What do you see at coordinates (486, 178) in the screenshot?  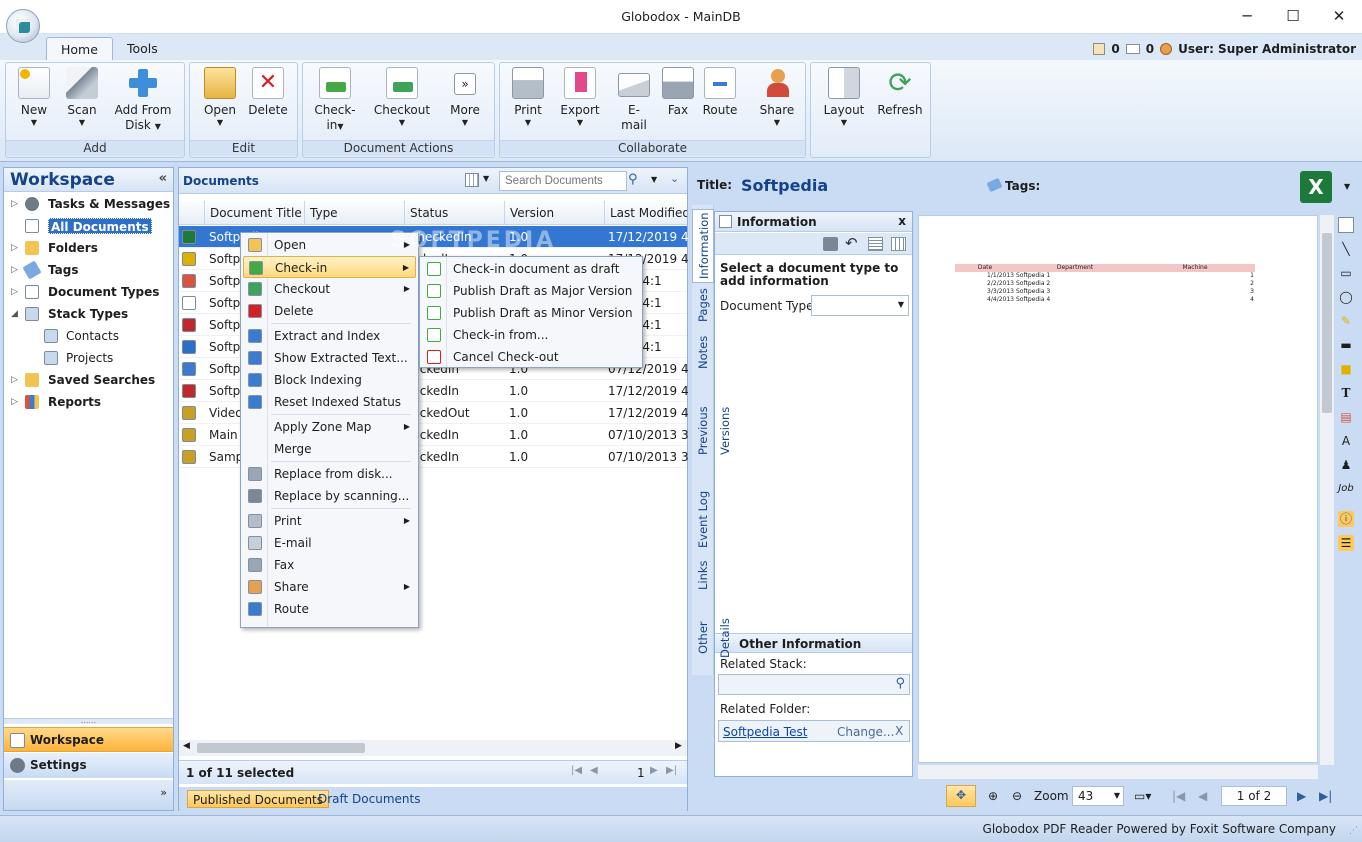 I see `view-mode-dropdown-icon: ▼` at bounding box center [486, 178].